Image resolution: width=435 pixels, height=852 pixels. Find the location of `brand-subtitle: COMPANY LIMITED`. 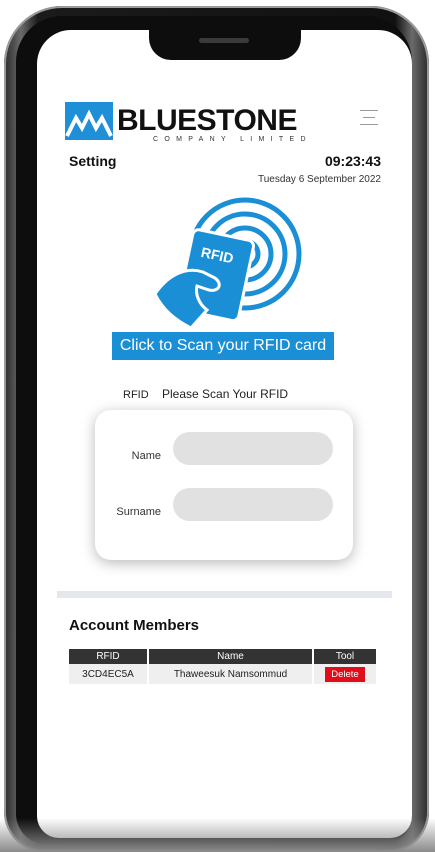

brand-subtitle: COMPANY LIMITED is located at coordinates (232, 139).